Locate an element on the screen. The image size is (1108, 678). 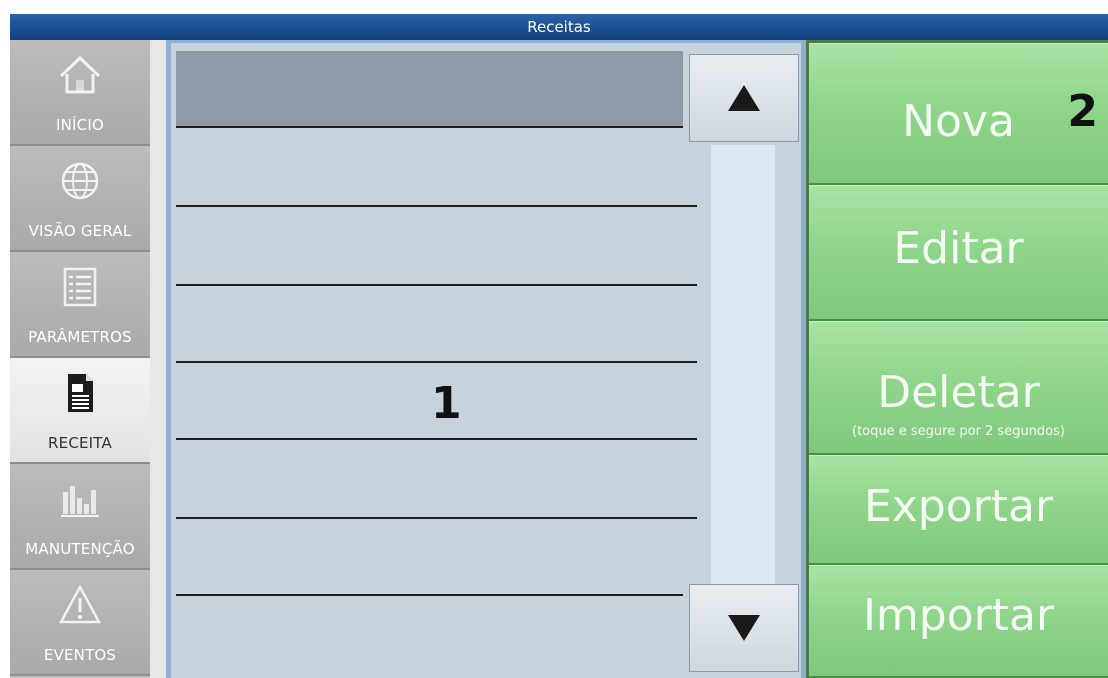
new-button-label: Nova is located at coordinates (958, 121).